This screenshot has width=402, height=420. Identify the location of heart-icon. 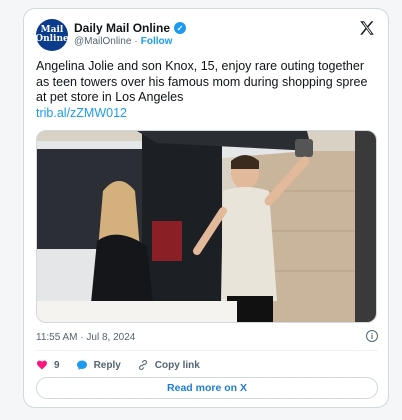
(42, 365).